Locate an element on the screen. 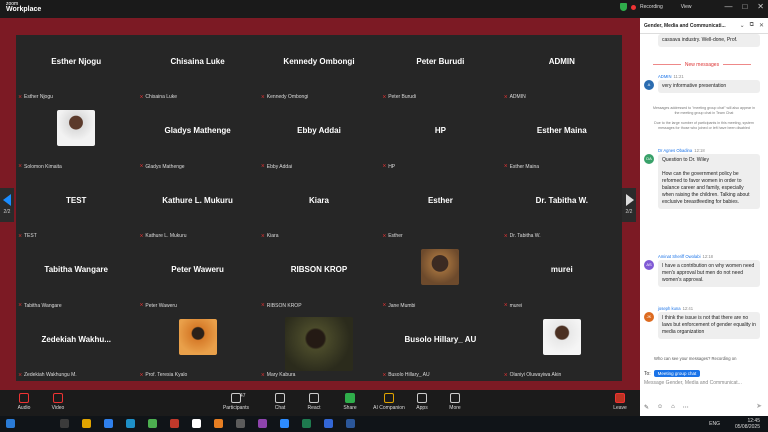 This screenshot has height=432, width=768. previous-page-button: 2/2 is located at coordinates (7, 205).